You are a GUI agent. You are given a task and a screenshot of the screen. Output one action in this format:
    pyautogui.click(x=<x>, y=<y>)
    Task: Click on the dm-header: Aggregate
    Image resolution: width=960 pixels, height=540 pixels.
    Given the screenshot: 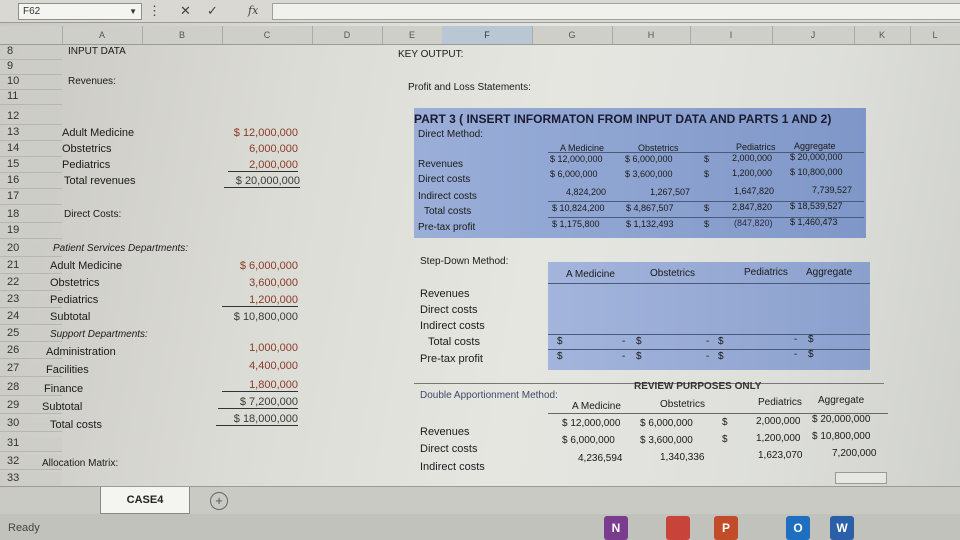 What is the action you would take?
    pyautogui.click(x=815, y=146)
    